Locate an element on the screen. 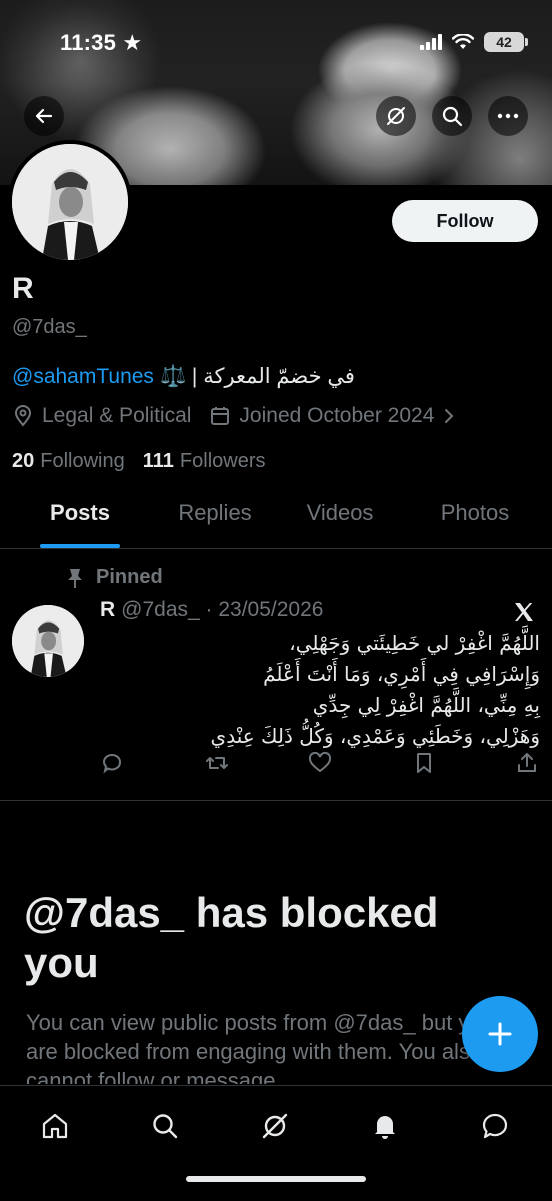 Image resolution: width=552 pixels, height=1201 pixels. bell-icon is located at coordinates (385, 1127).